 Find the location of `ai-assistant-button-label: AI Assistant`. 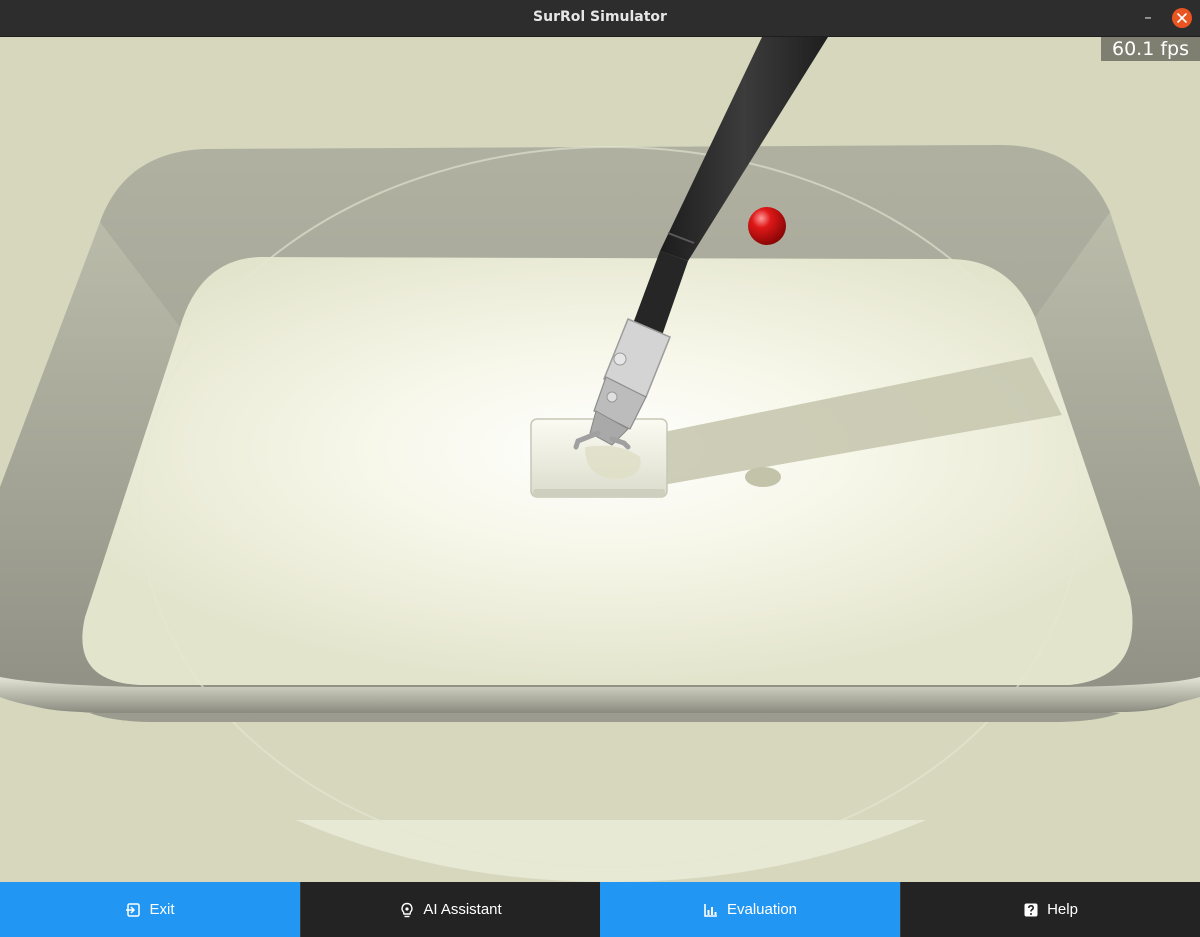

ai-assistant-button-label: AI Assistant is located at coordinates (462, 909).